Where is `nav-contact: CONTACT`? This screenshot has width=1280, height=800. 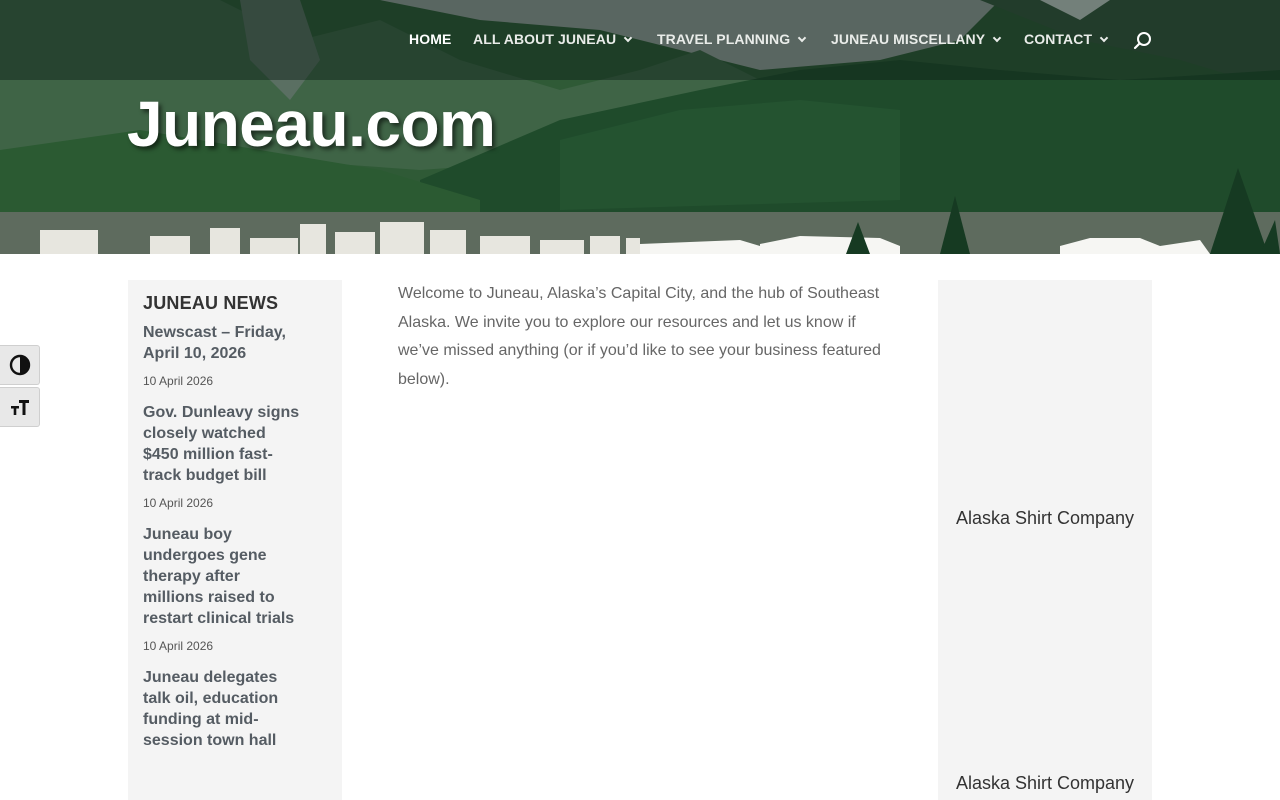
nav-contact: CONTACT is located at coordinates (1066, 40).